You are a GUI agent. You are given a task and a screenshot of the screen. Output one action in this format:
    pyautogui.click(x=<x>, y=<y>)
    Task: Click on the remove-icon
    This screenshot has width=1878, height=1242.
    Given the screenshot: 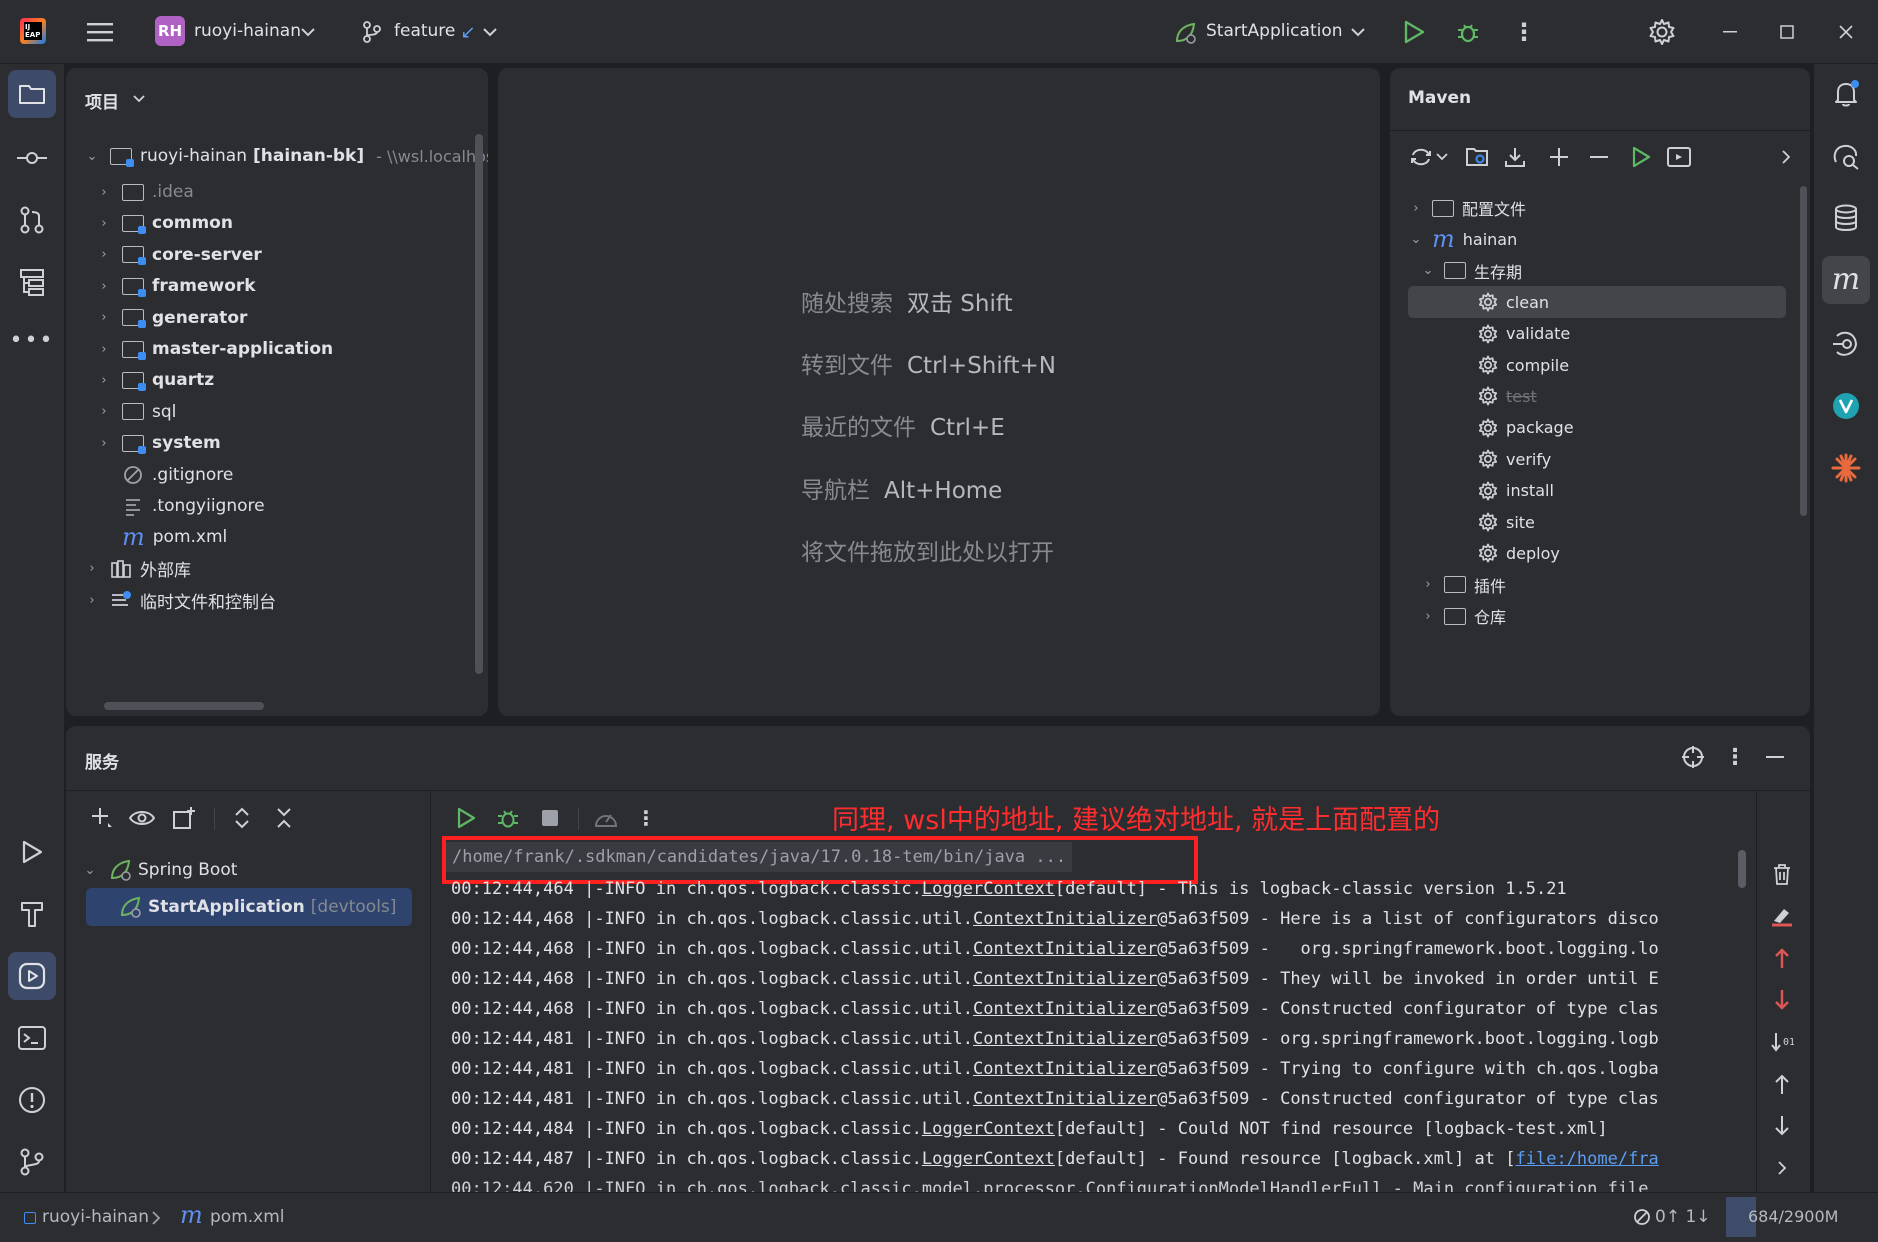 What is the action you would take?
    pyautogui.click(x=1599, y=157)
    